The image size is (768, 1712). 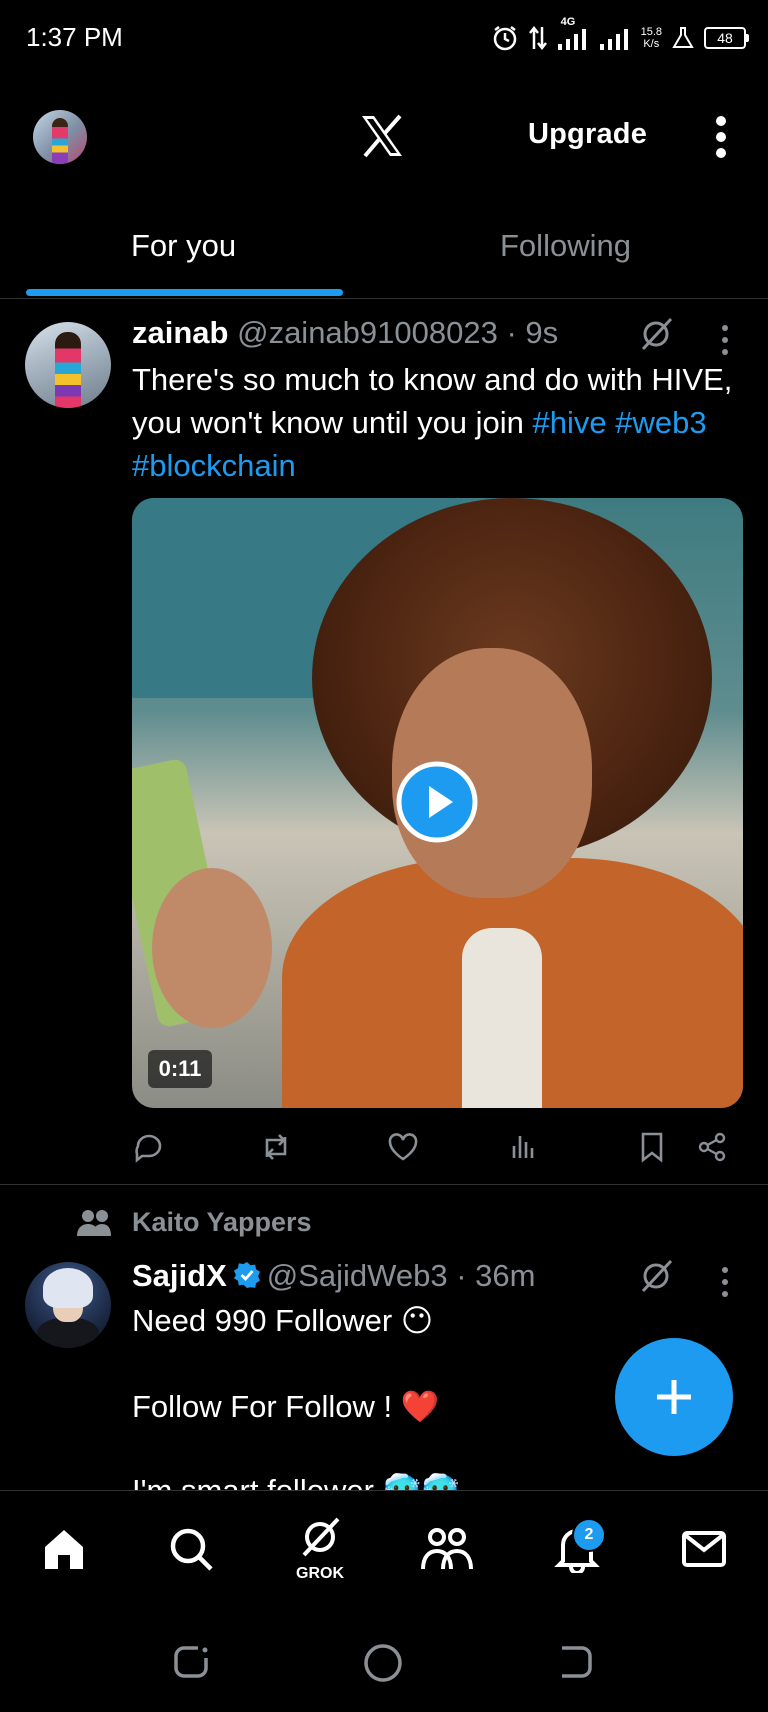 I want to click on search-icon, so click(x=191, y=1549).